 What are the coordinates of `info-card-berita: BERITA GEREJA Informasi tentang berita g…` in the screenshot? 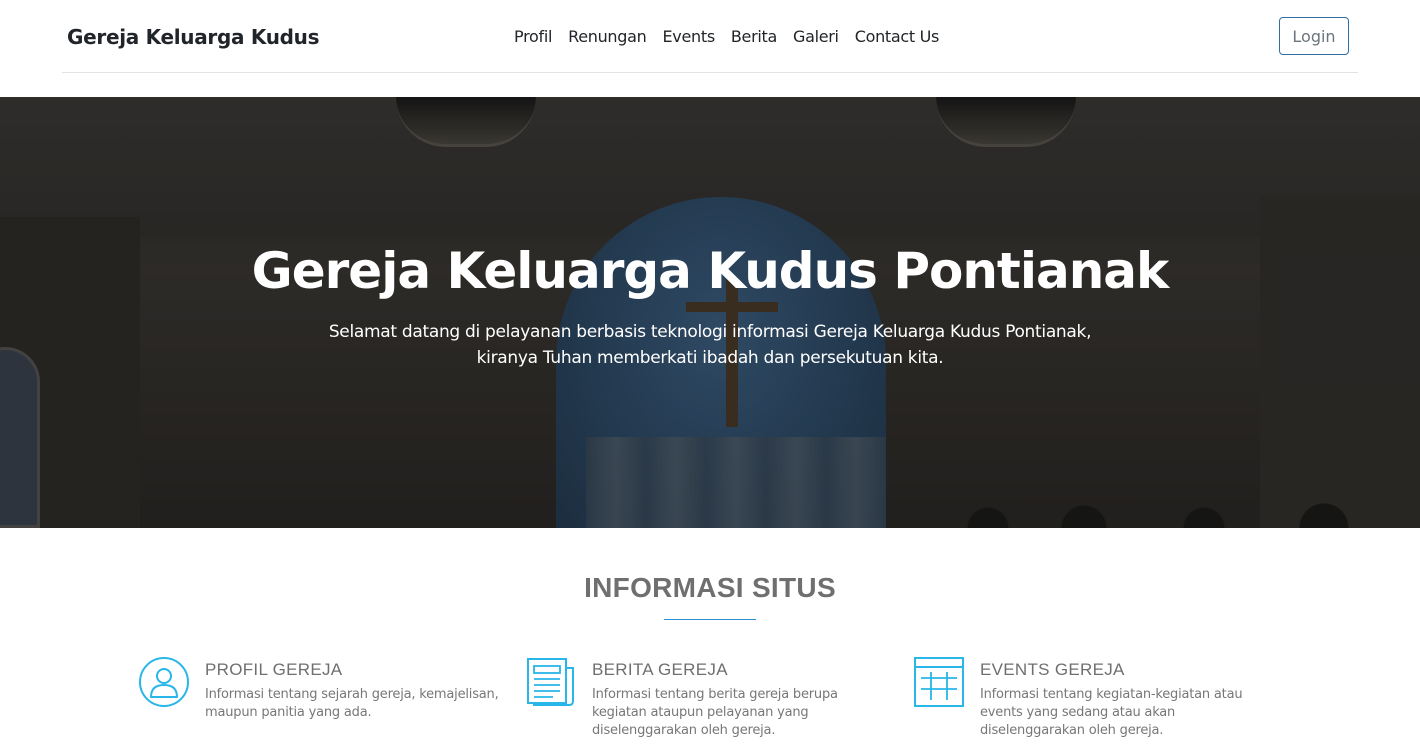 It's located at (705, 702).